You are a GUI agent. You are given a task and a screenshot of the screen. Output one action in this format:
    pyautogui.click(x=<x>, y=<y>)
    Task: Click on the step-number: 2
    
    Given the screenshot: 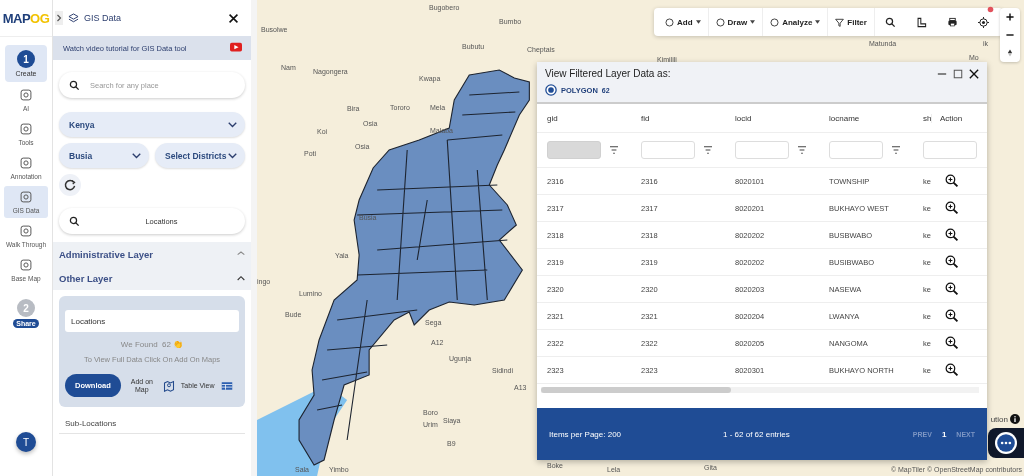 What is the action you would take?
    pyautogui.click(x=26, y=308)
    